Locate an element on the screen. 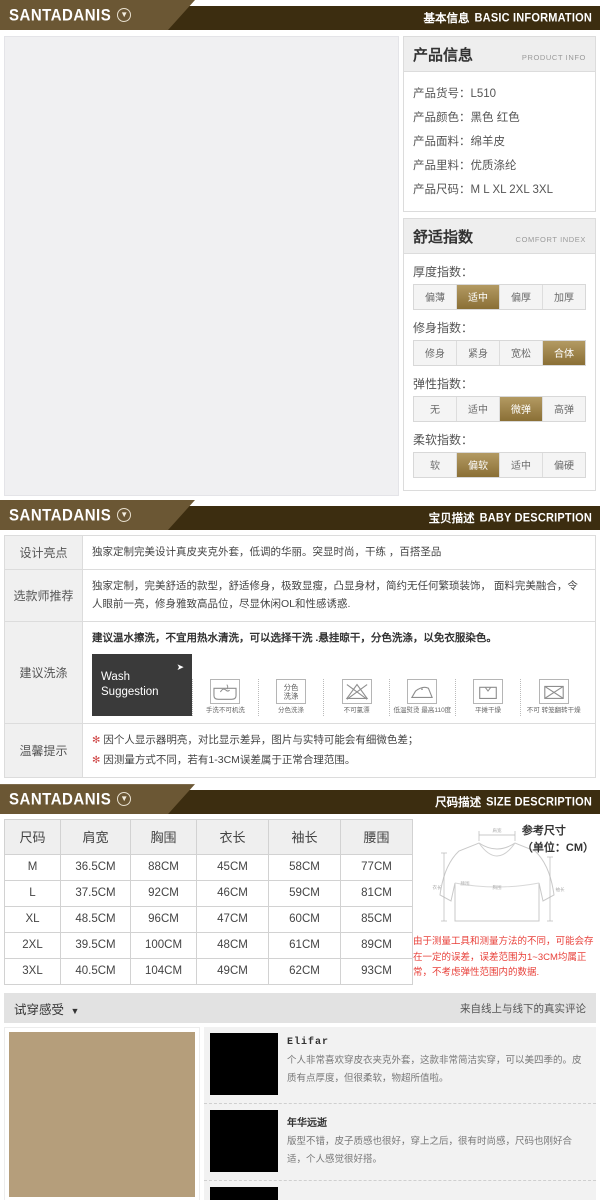 This screenshot has height=1200, width=600. section-title-size-description: 尺码描述 SIZE DESCRIPTION is located at coordinates (513, 802).